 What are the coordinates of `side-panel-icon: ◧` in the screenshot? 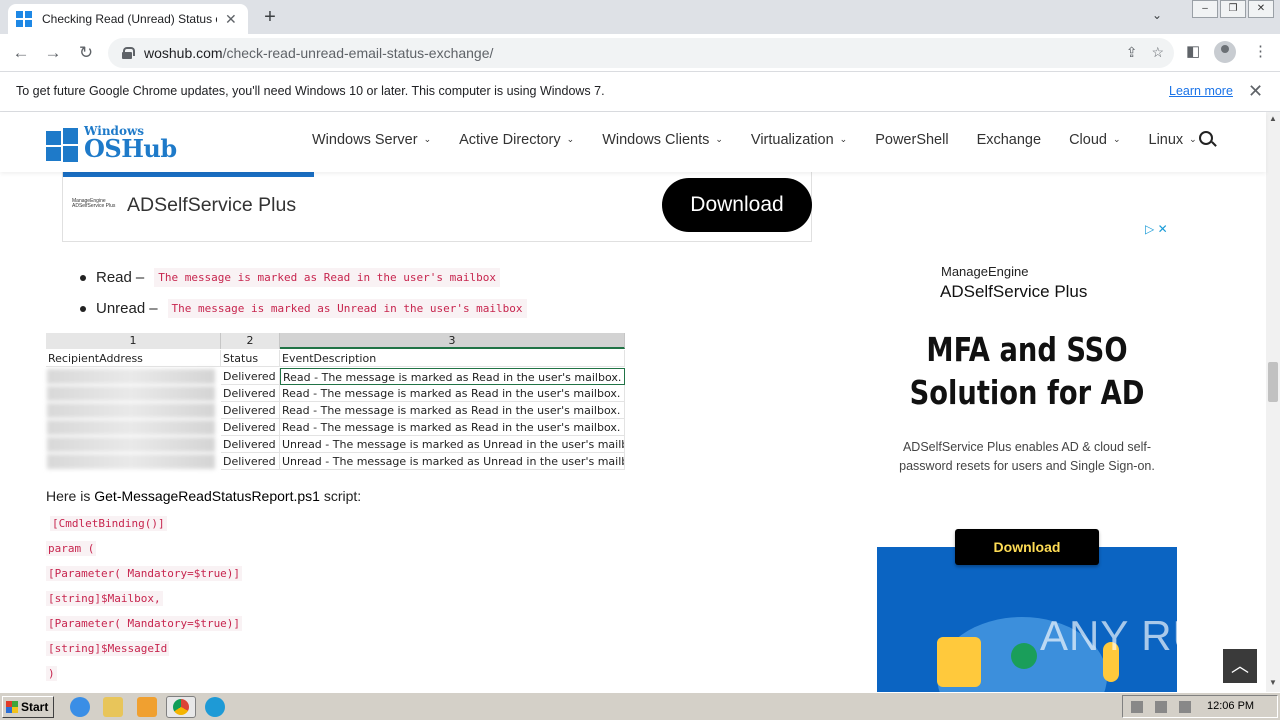 It's located at (1193, 51).